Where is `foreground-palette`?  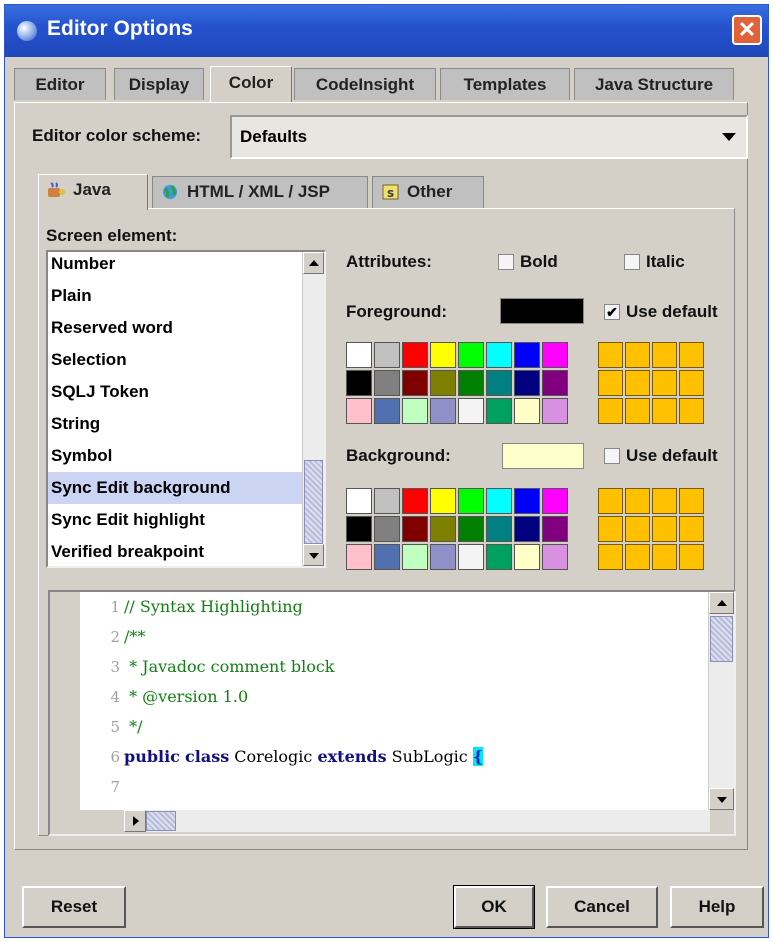
foreground-palette is located at coordinates (457, 383).